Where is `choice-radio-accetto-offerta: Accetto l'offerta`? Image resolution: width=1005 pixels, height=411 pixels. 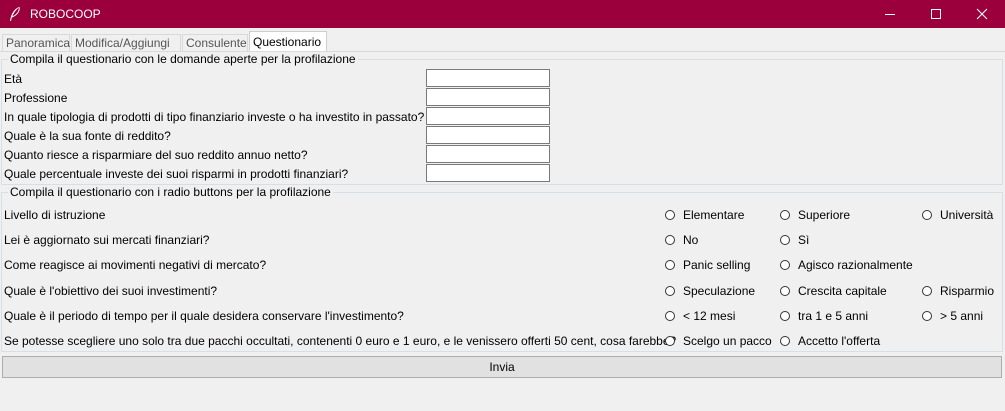
choice-radio-accetto-offerta: Accetto l'offerta is located at coordinates (830, 341).